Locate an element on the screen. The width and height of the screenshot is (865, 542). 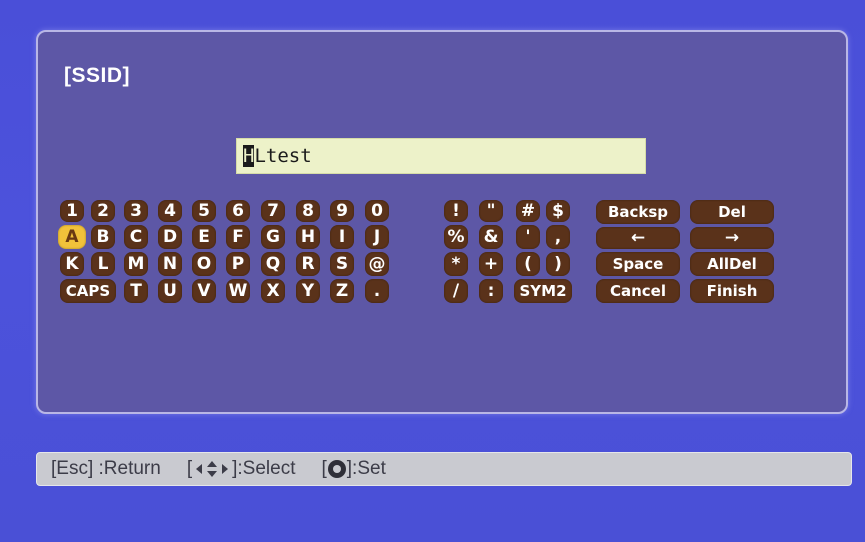
key-close-paren: ) is located at coordinates (558, 264).